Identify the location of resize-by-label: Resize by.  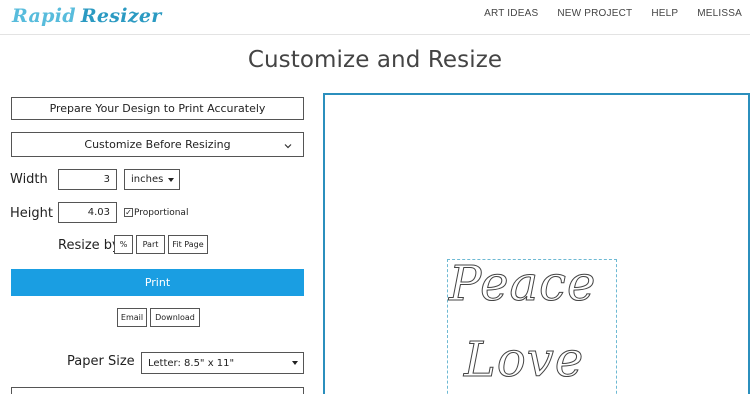
(89, 245).